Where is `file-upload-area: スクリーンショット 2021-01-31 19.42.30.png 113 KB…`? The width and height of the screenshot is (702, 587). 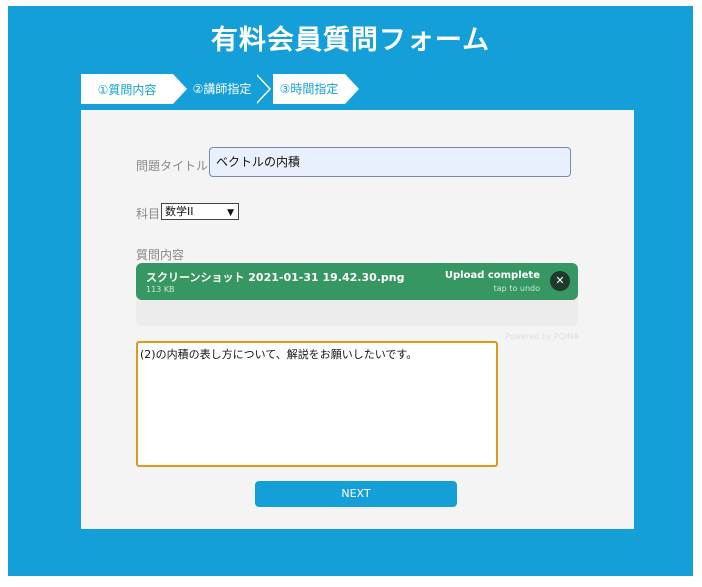
file-upload-area: スクリーンショット 2021-01-31 19.42.30.png 113 KB… is located at coordinates (357, 294).